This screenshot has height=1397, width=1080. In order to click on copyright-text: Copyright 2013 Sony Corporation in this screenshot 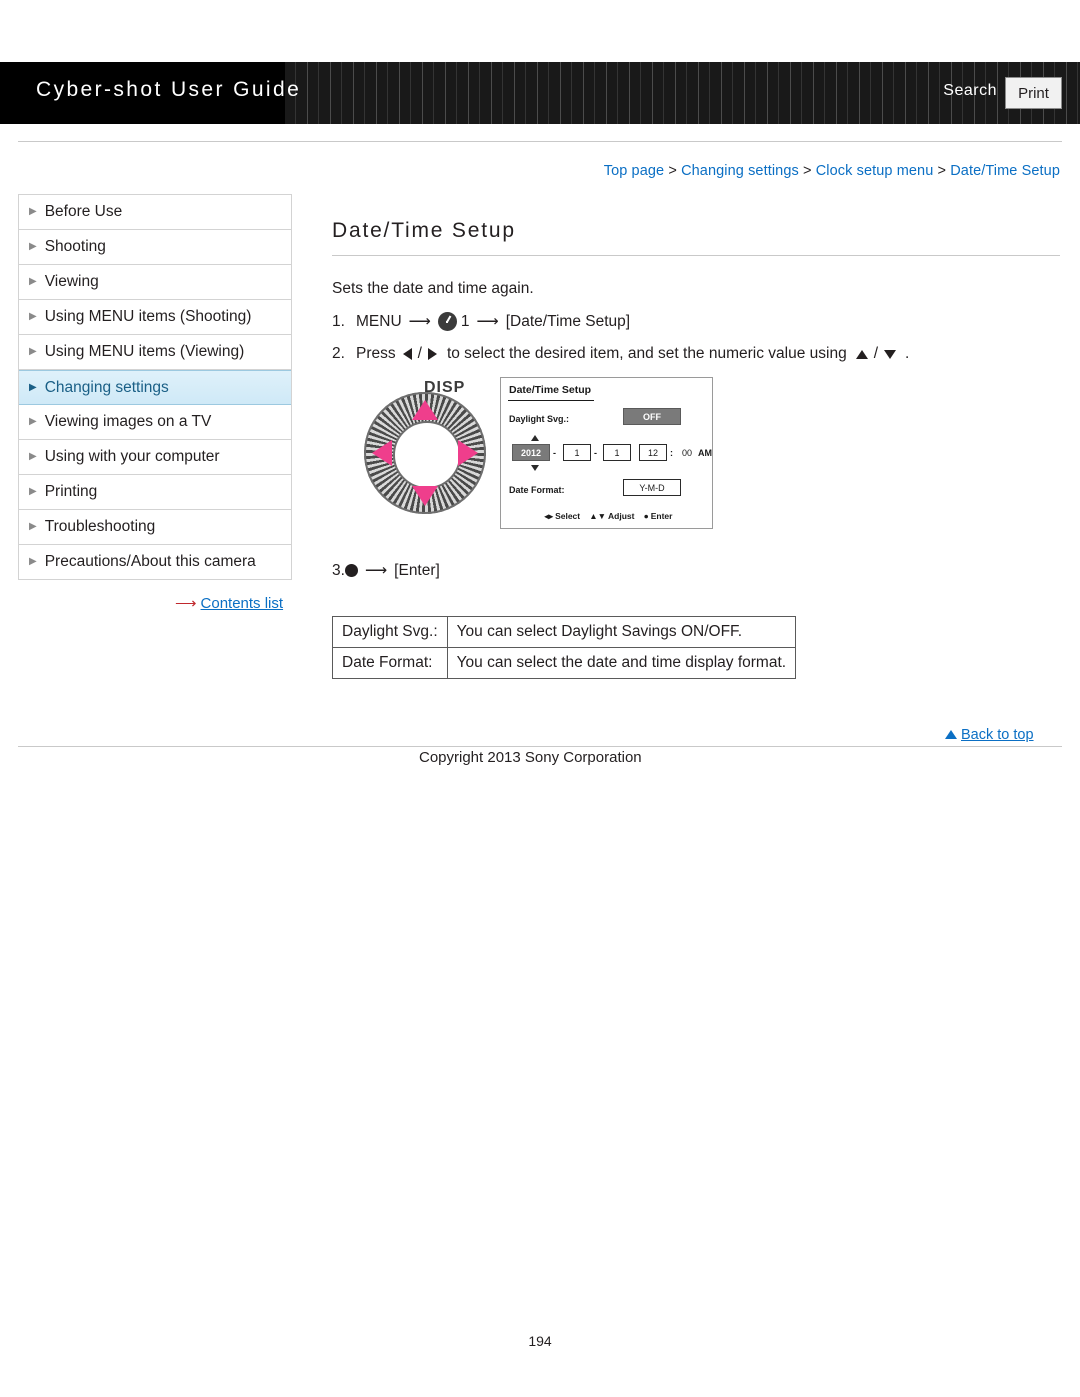, I will do `click(530, 757)`.